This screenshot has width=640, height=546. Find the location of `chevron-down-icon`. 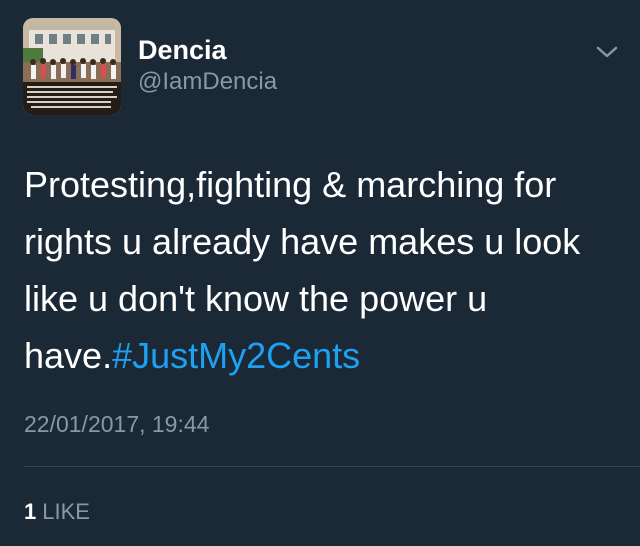

chevron-down-icon is located at coordinates (607, 52).